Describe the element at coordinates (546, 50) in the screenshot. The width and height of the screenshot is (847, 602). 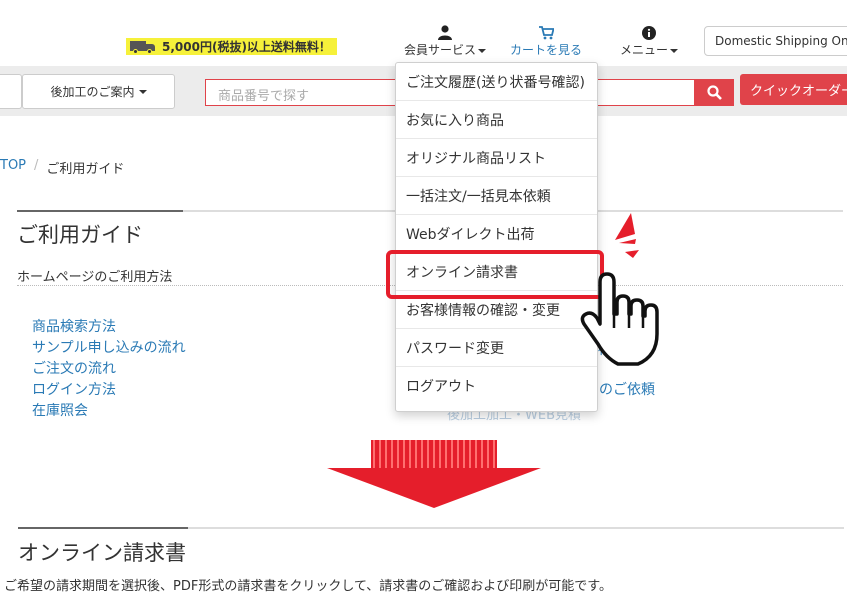
I see `cart-label: カートを見る` at that location.